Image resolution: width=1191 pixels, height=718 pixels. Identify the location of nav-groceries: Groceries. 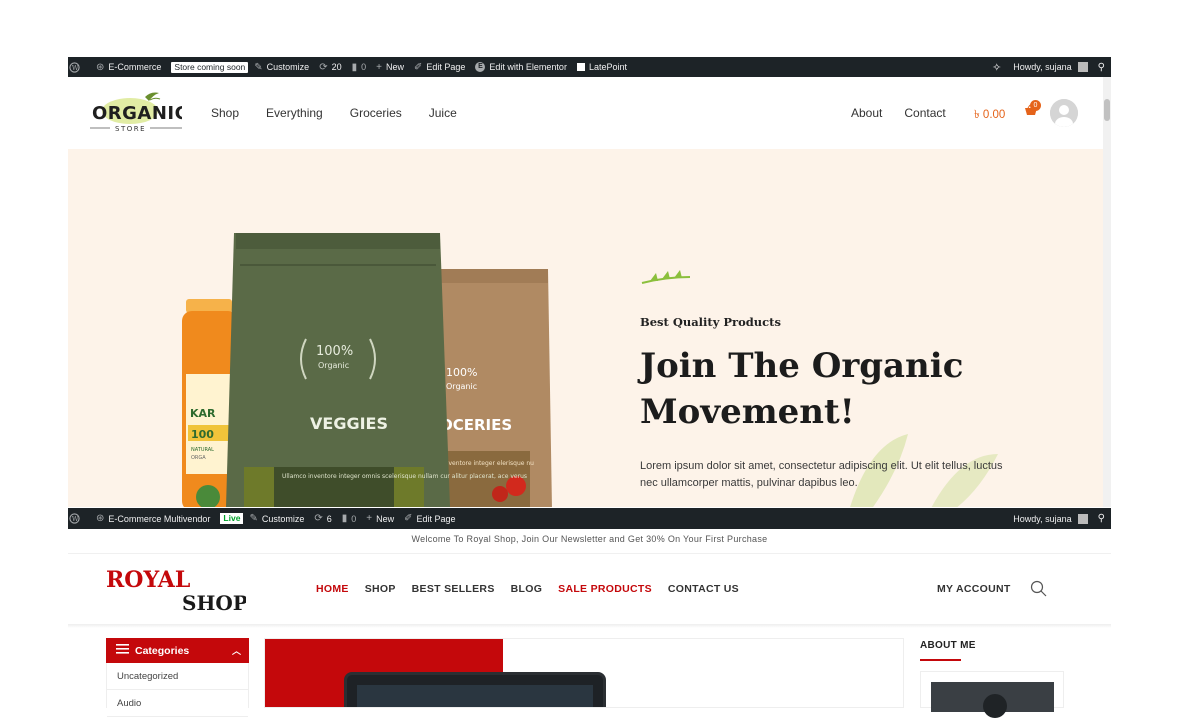
(376, 113).